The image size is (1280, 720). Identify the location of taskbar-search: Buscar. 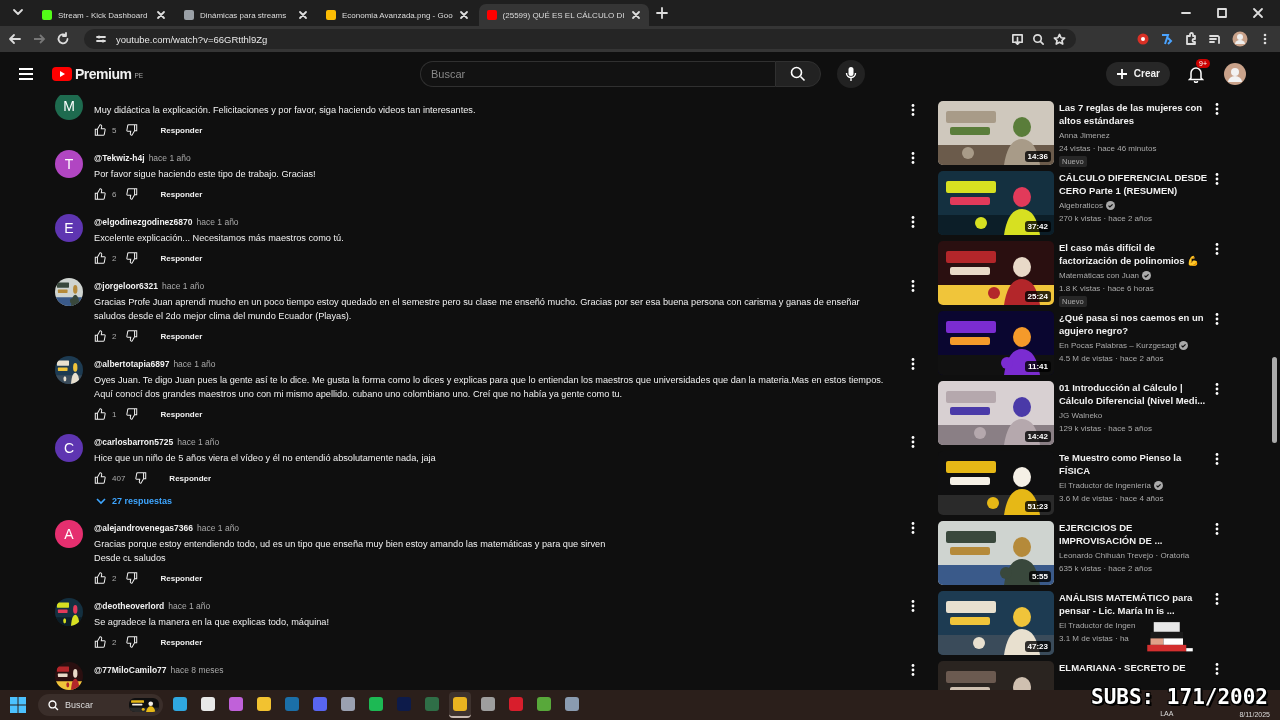
(100, 705).